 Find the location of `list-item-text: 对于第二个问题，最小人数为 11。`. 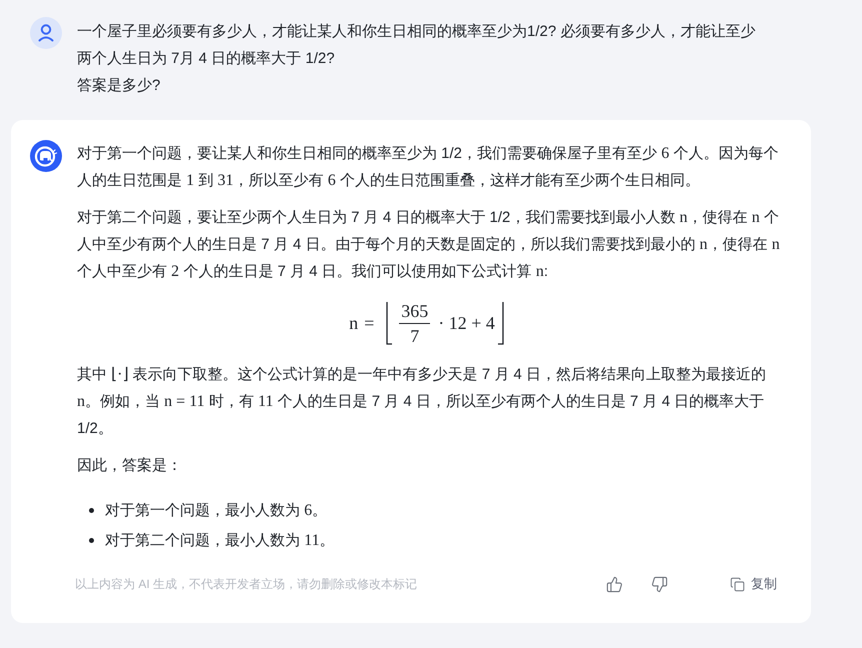

list-item-text: 对于第二个问题，最小人数为 11。 is located at coordinates (220, 541).